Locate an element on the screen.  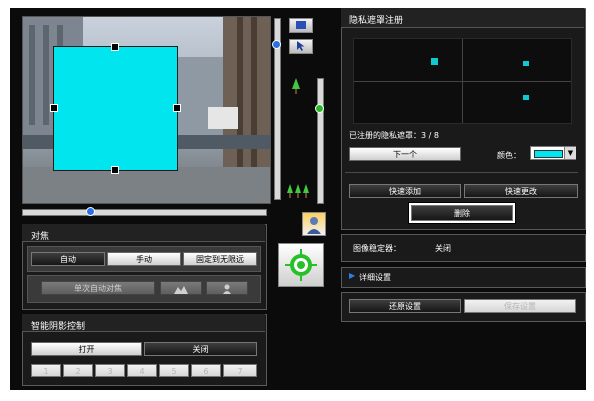
privacy-mask-title: 隐私遮罩注册 is located at coordinates (376, 21).